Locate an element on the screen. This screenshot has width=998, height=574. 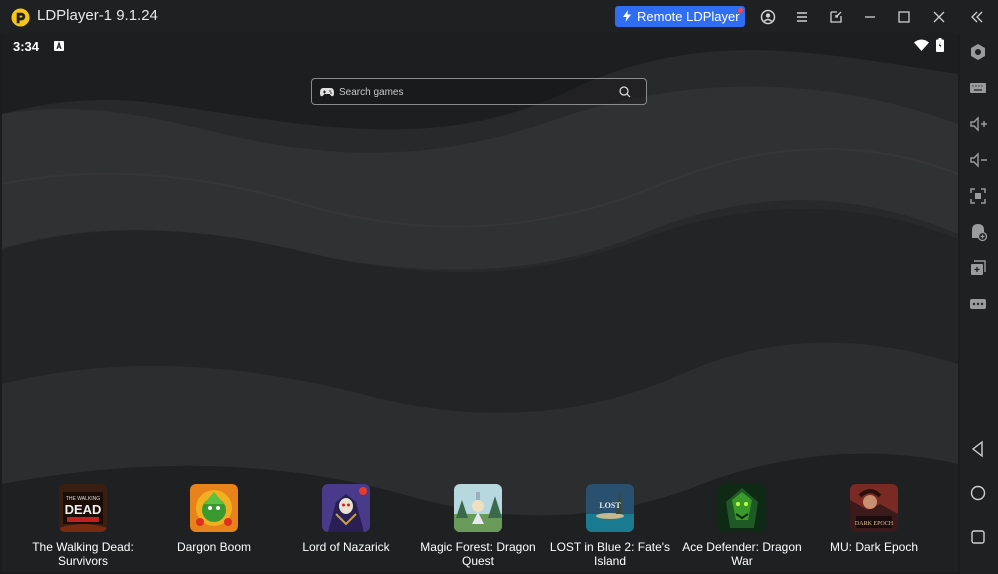
walking-dead-app-icon: THE WALKING DEAD is located at coordinates (83, 508).